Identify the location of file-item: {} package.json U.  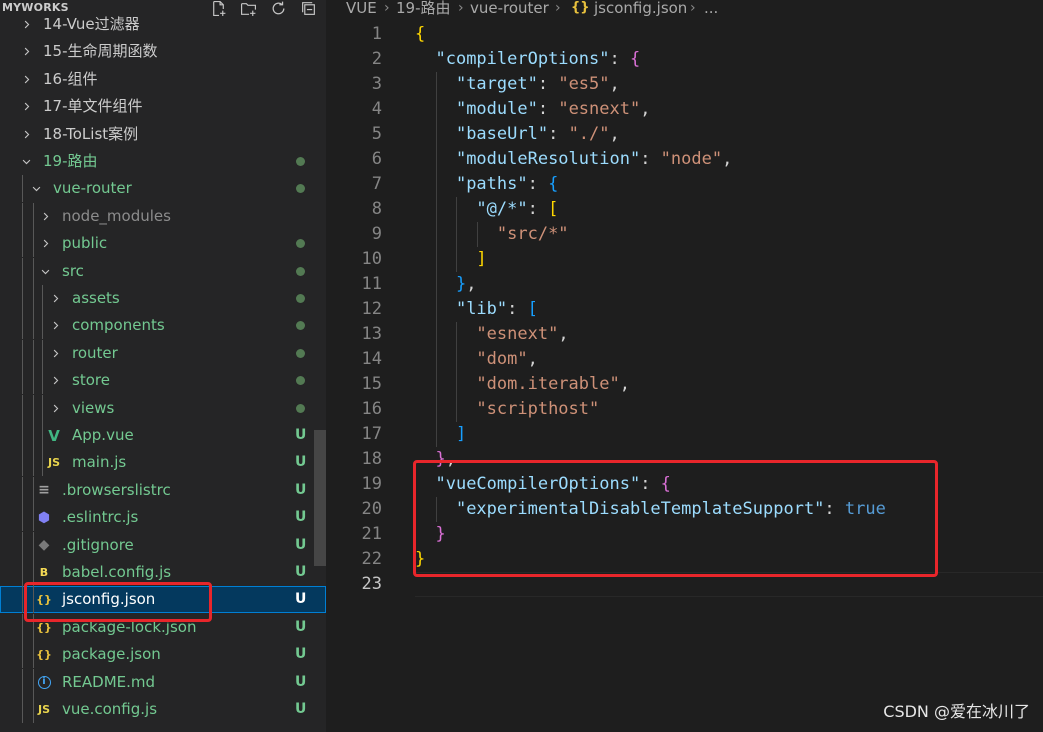
(163, 655).